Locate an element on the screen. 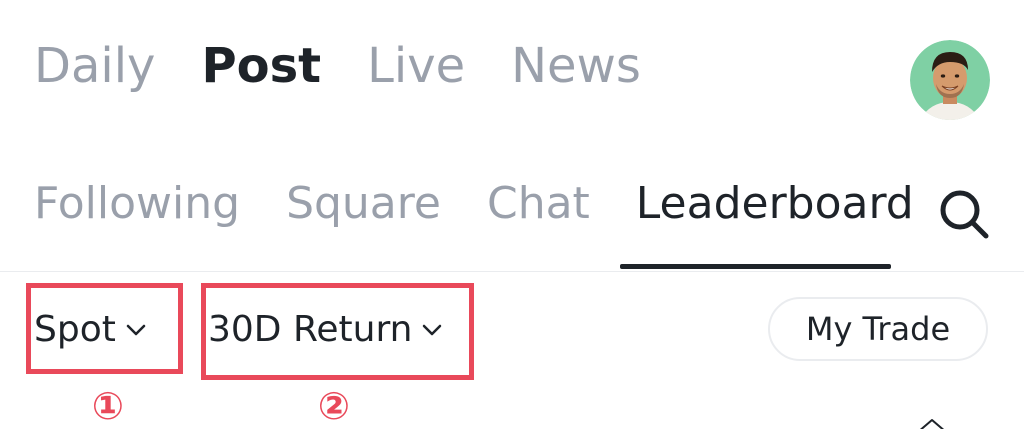 The width and height of the screenshot is (1024, 429). top-tab-live: Live is located at coordinates (416, 66).